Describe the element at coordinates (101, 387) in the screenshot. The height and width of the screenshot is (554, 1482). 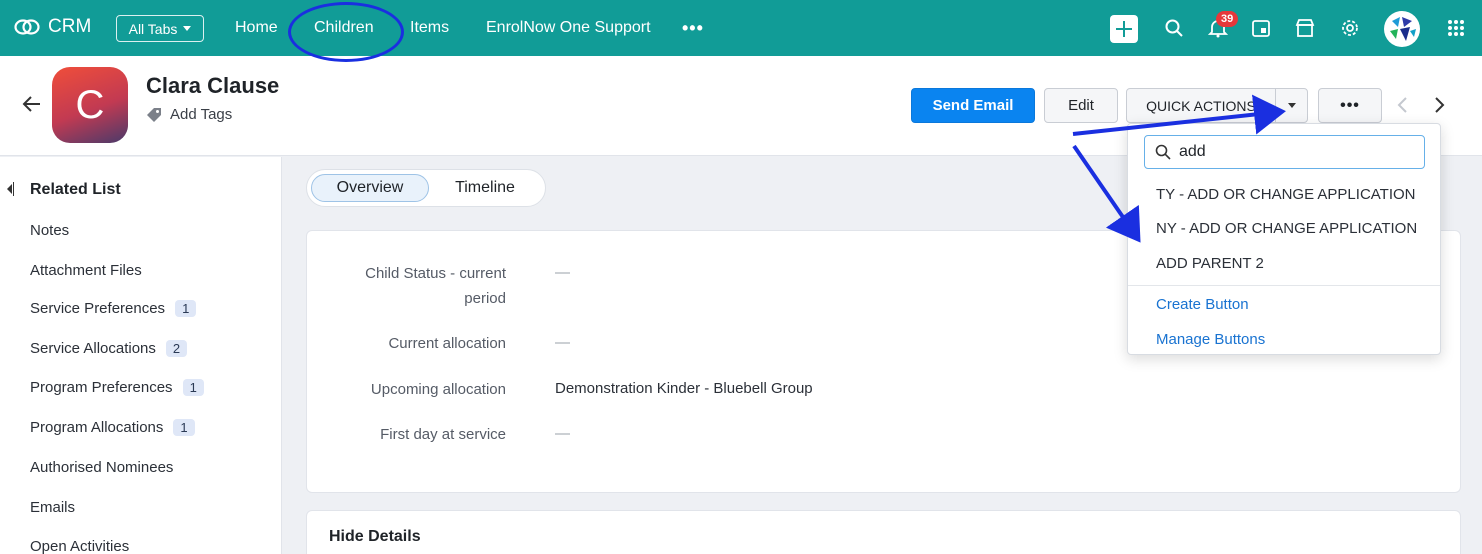
I see `sidebar-item-label: Program Preferences` at that location.